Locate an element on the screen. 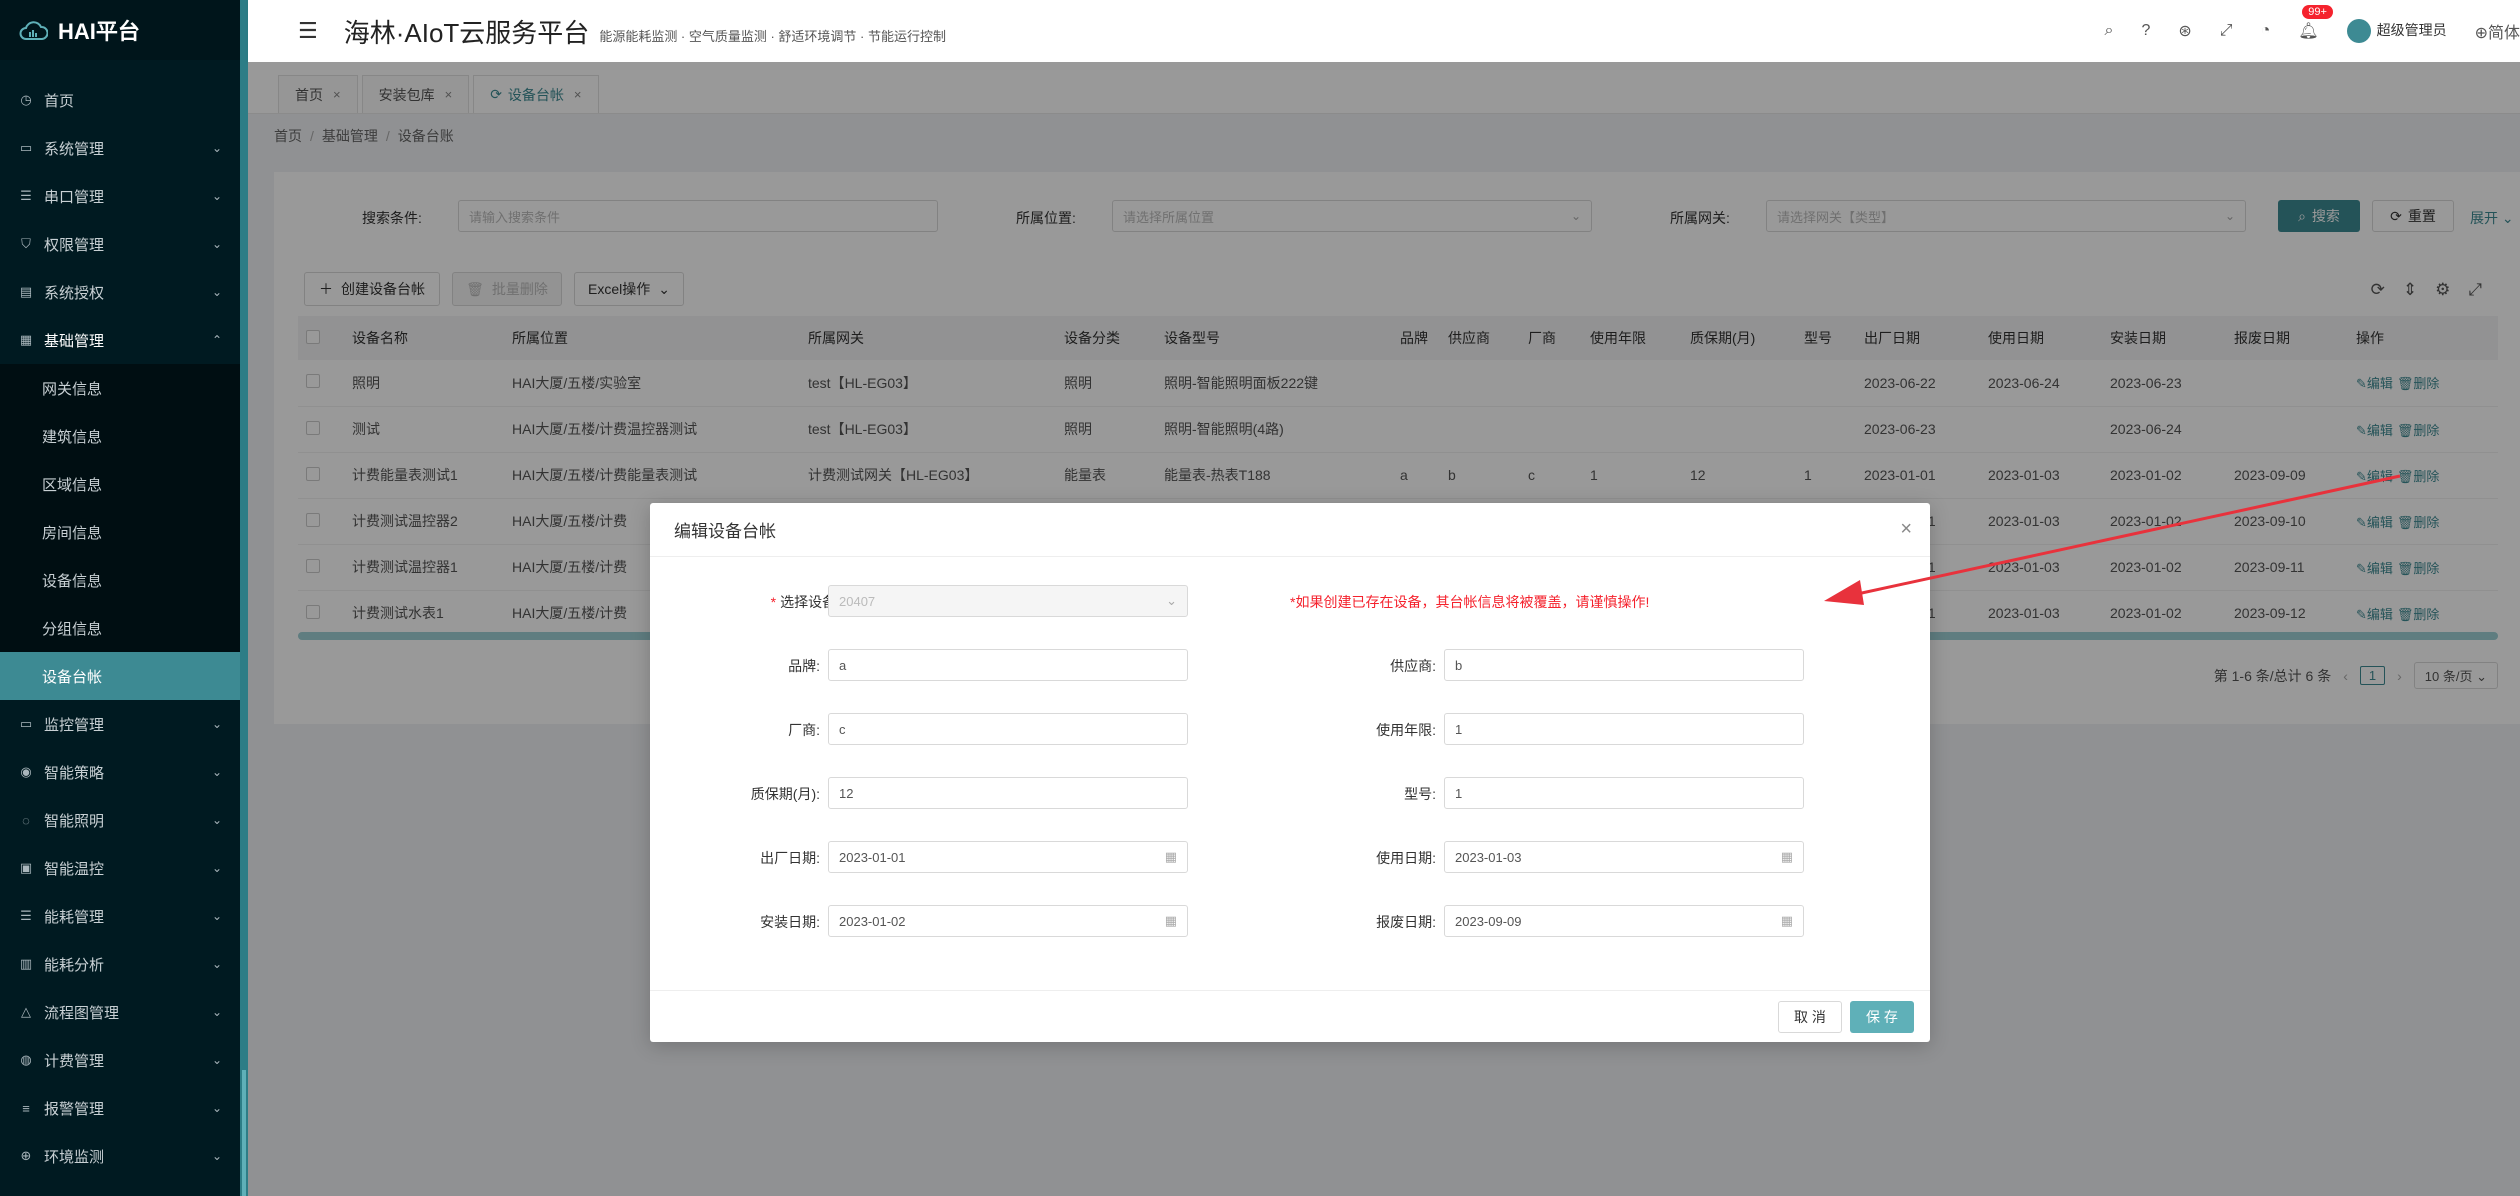 The image size is (2520, 1196). sidebar-item-analysis: ▥ 能耗分析 ⌄ is located at coordinates (120, 964).